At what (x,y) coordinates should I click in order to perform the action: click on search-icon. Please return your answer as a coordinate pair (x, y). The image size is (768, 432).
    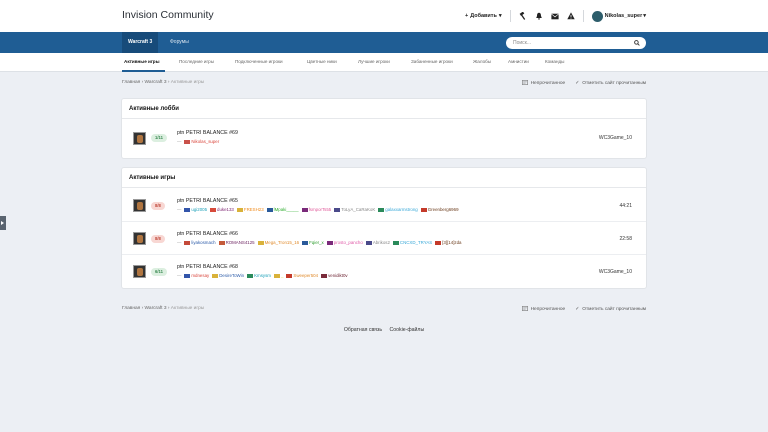
    Looking at the image, I should click on (637, 43).